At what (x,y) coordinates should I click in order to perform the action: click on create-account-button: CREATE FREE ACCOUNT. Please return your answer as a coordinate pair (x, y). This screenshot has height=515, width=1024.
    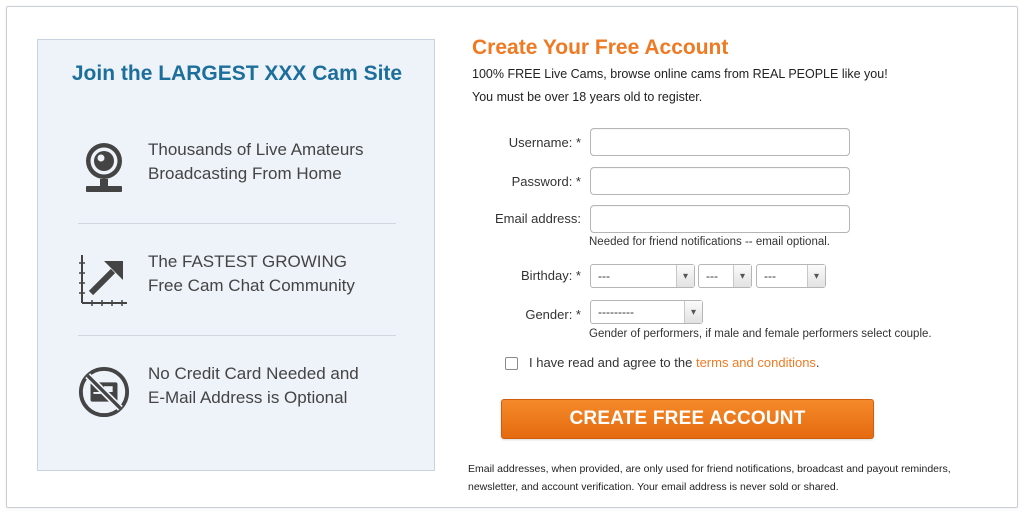
    Looking at the image, I should click on (687, 419).